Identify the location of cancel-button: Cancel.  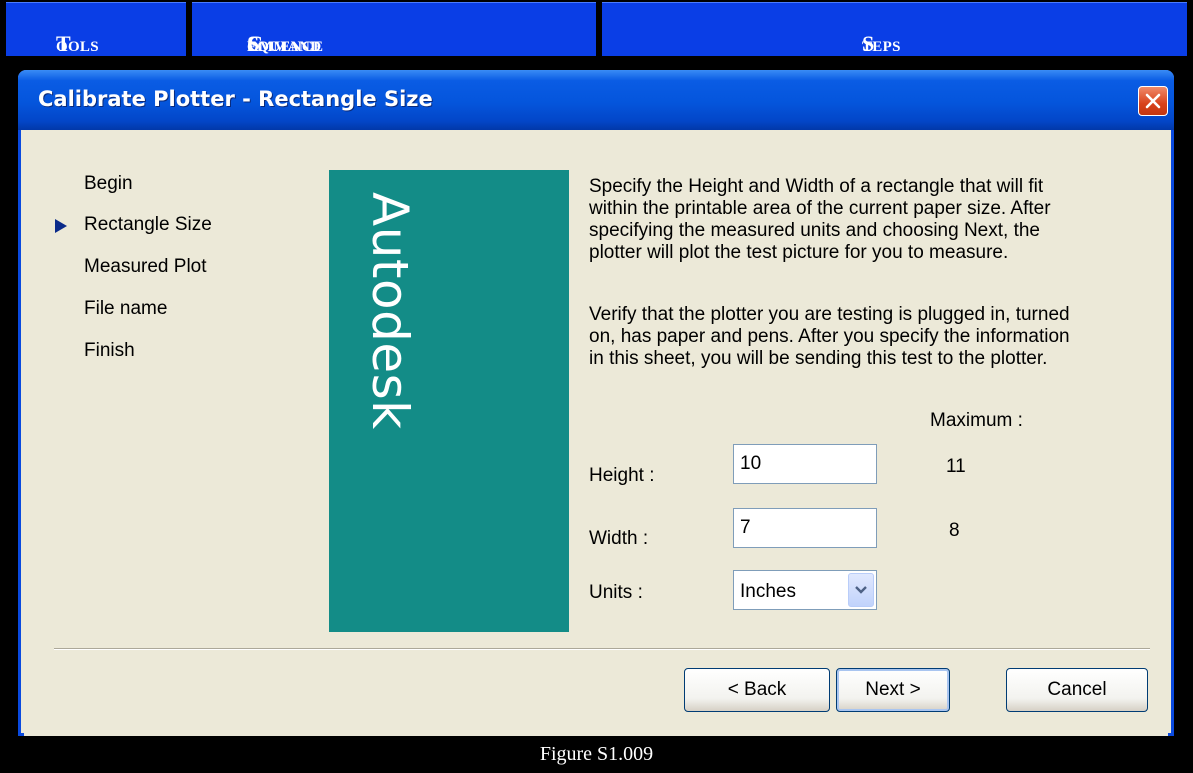
(1077, 690).